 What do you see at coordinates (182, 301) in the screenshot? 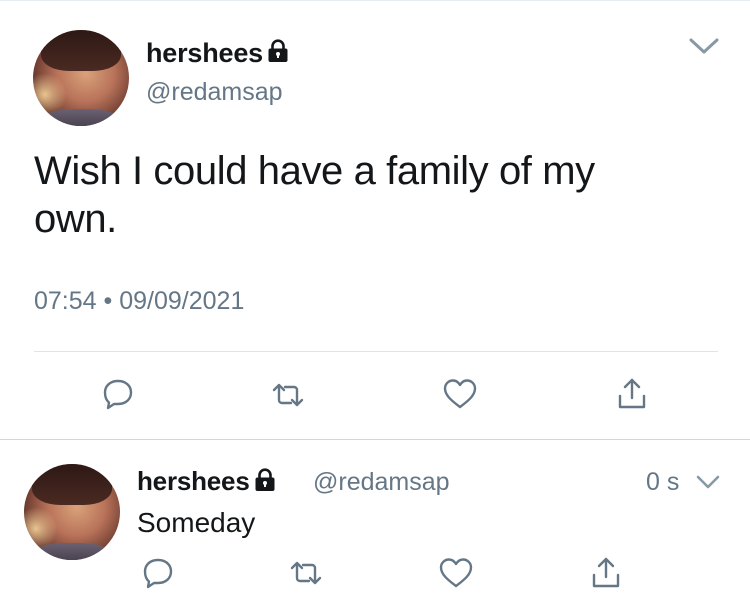
I see `tweet-date: 09/09/2021` at bounding box center [182, 301].